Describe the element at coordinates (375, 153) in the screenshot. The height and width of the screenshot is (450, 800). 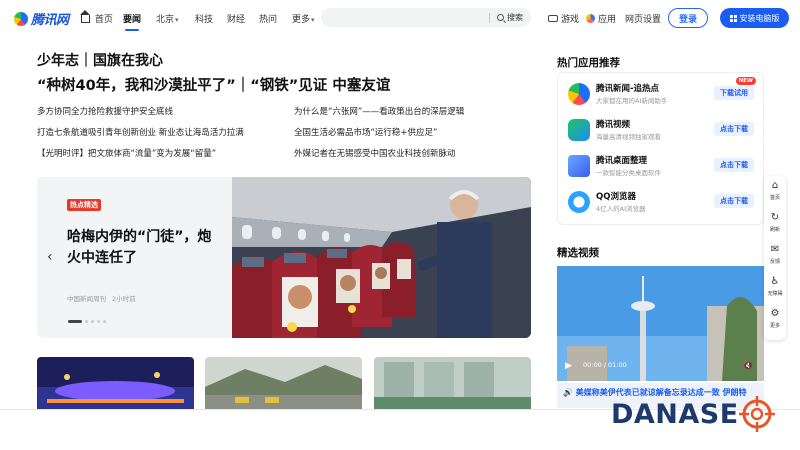
I see `news-link: 外媒记者在无锡感受中国农业科技创新脉动` at that location.